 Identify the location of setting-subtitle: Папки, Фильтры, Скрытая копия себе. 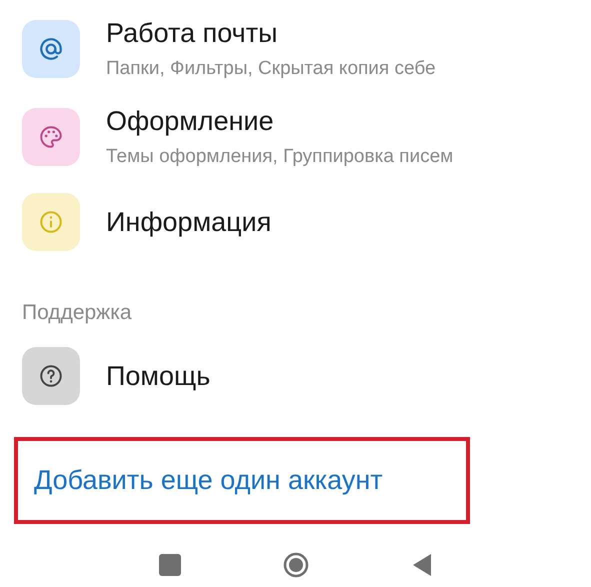
(271, 69).